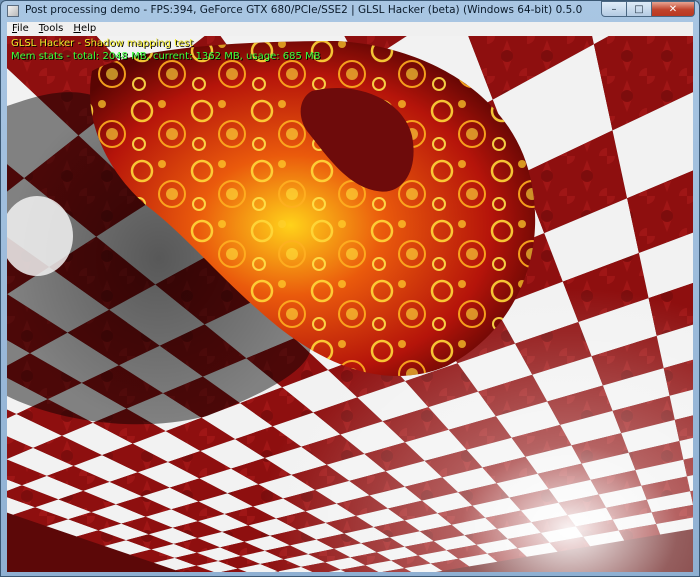 The image size is (700, 577). I want to click on minimize-icon: –, so click(614, 9).